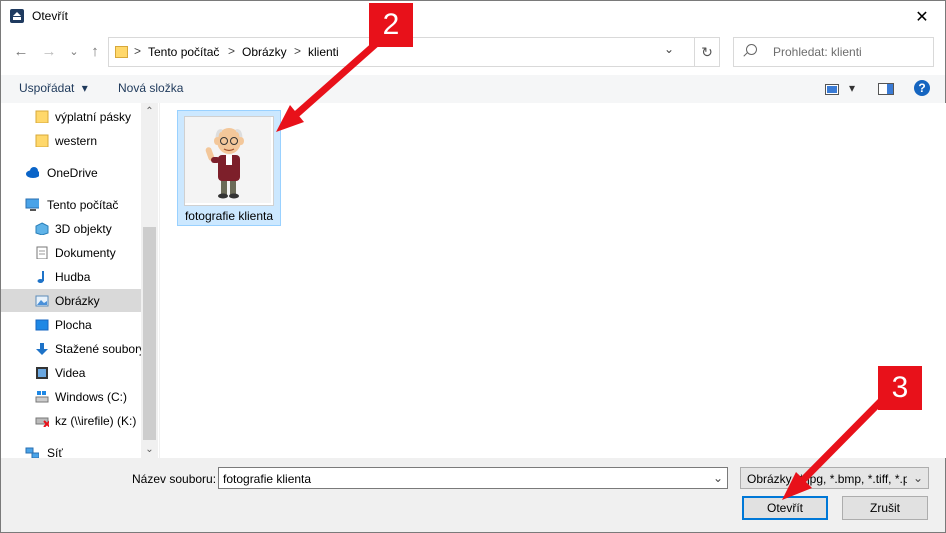 This screenshot has height=533, width=946. I want to click on file-item: fotografie klienta, so click(229, 168).